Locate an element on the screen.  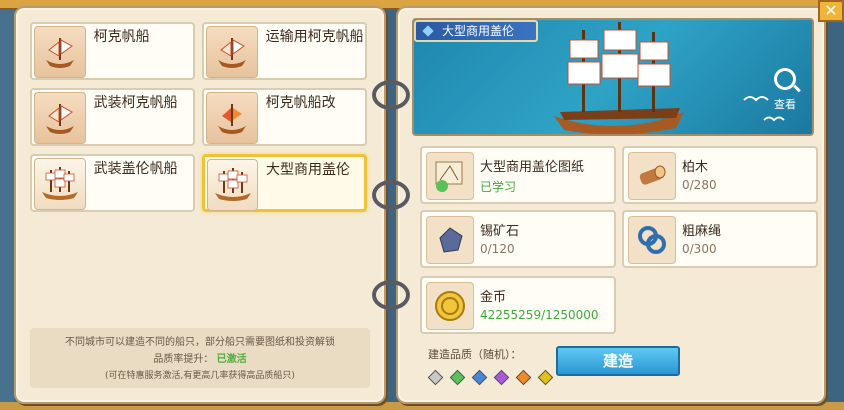
material-name: 柏木 is located at coordinates (695, 167).